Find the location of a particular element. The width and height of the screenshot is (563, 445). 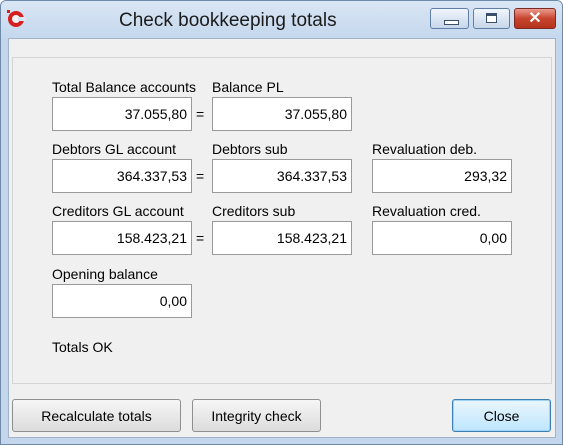

close-icon: ✕ is located at coordinates (535, 18).